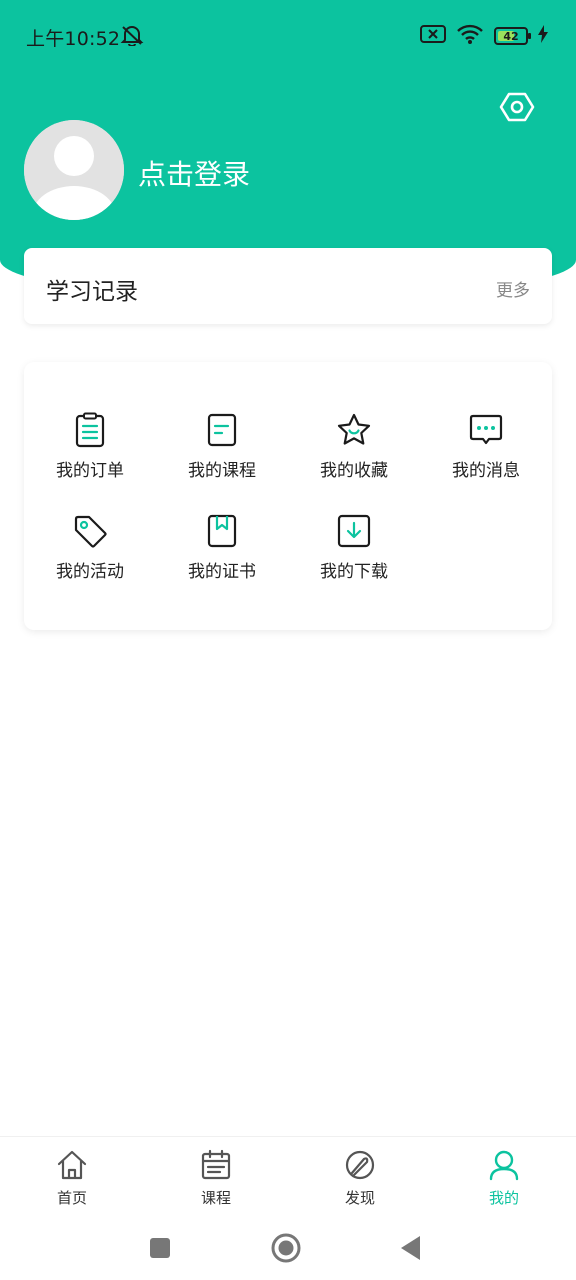  I want to click on status-bar: 上午10:52 42, so click(288, 36).